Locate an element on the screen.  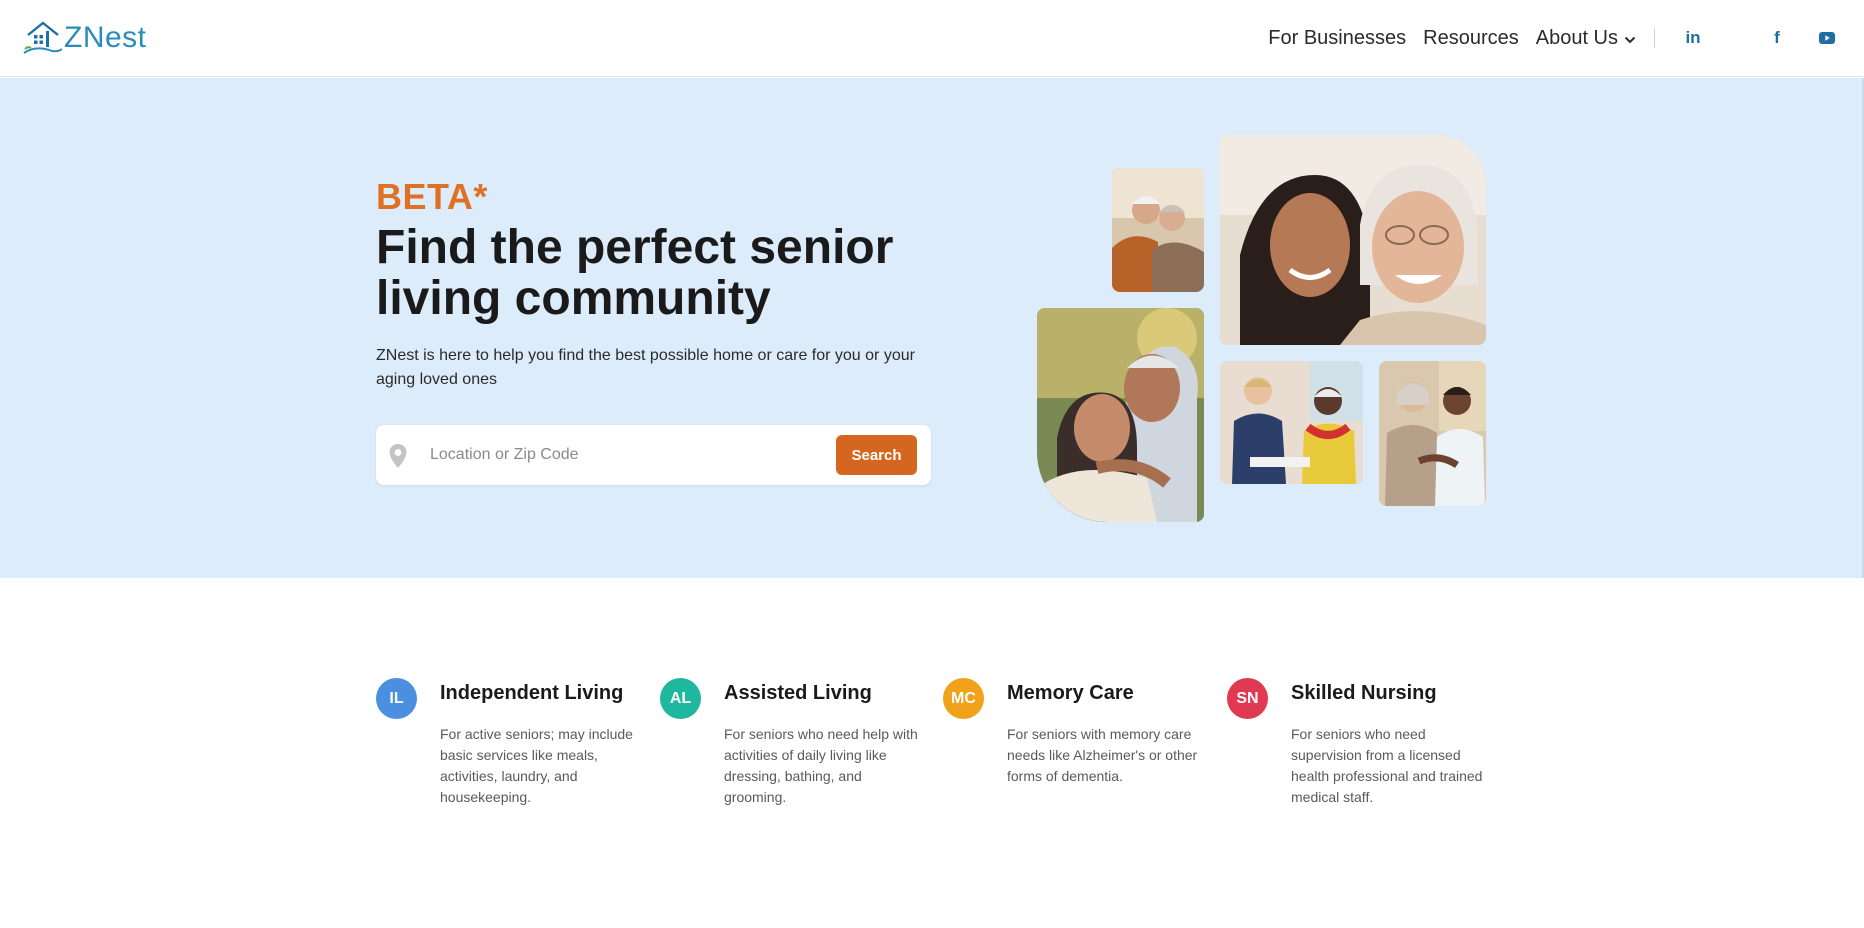
nav-about-us: About Us is located at coordinates (1586, 38).